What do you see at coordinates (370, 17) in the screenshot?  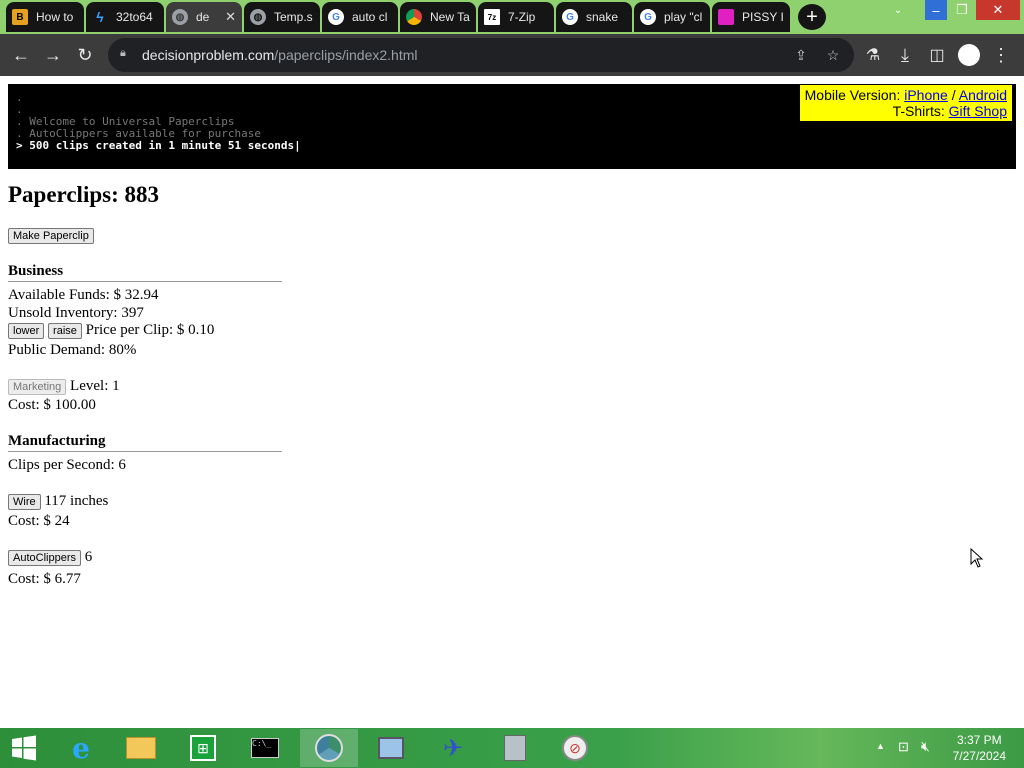 I see `tab-title: auto cl` at bounding box center [370, 17].